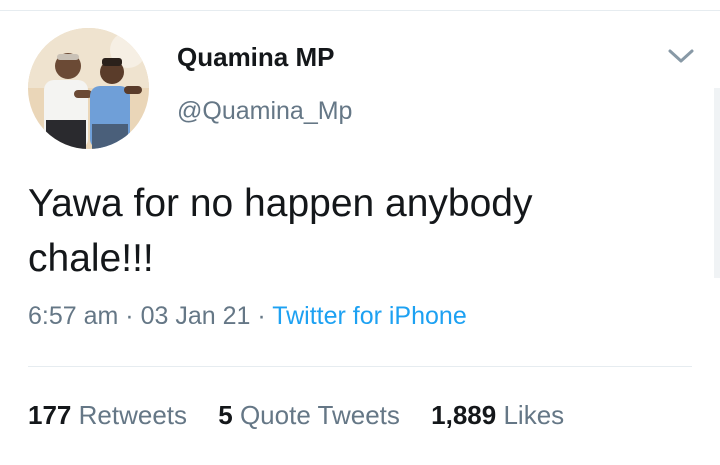 The width and height of the screenshot is (720, 465). Describe the element at coordinates (360, 366) in the screenshot. I see `stats-divider` at that location.